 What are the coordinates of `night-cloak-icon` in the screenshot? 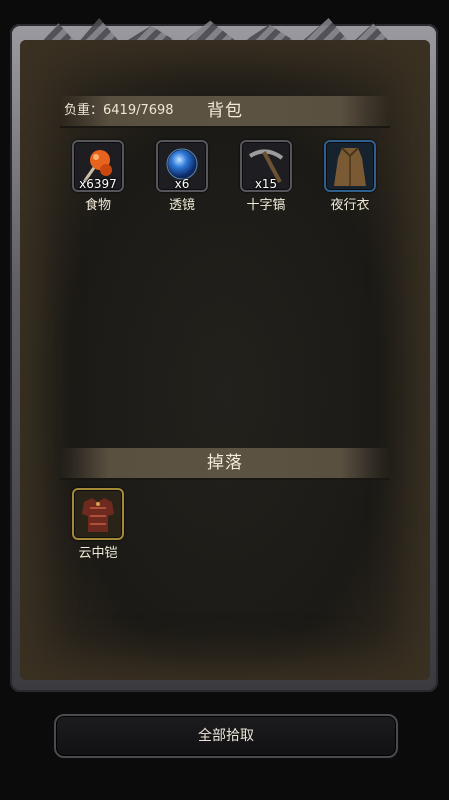 It's located at (350, 166).